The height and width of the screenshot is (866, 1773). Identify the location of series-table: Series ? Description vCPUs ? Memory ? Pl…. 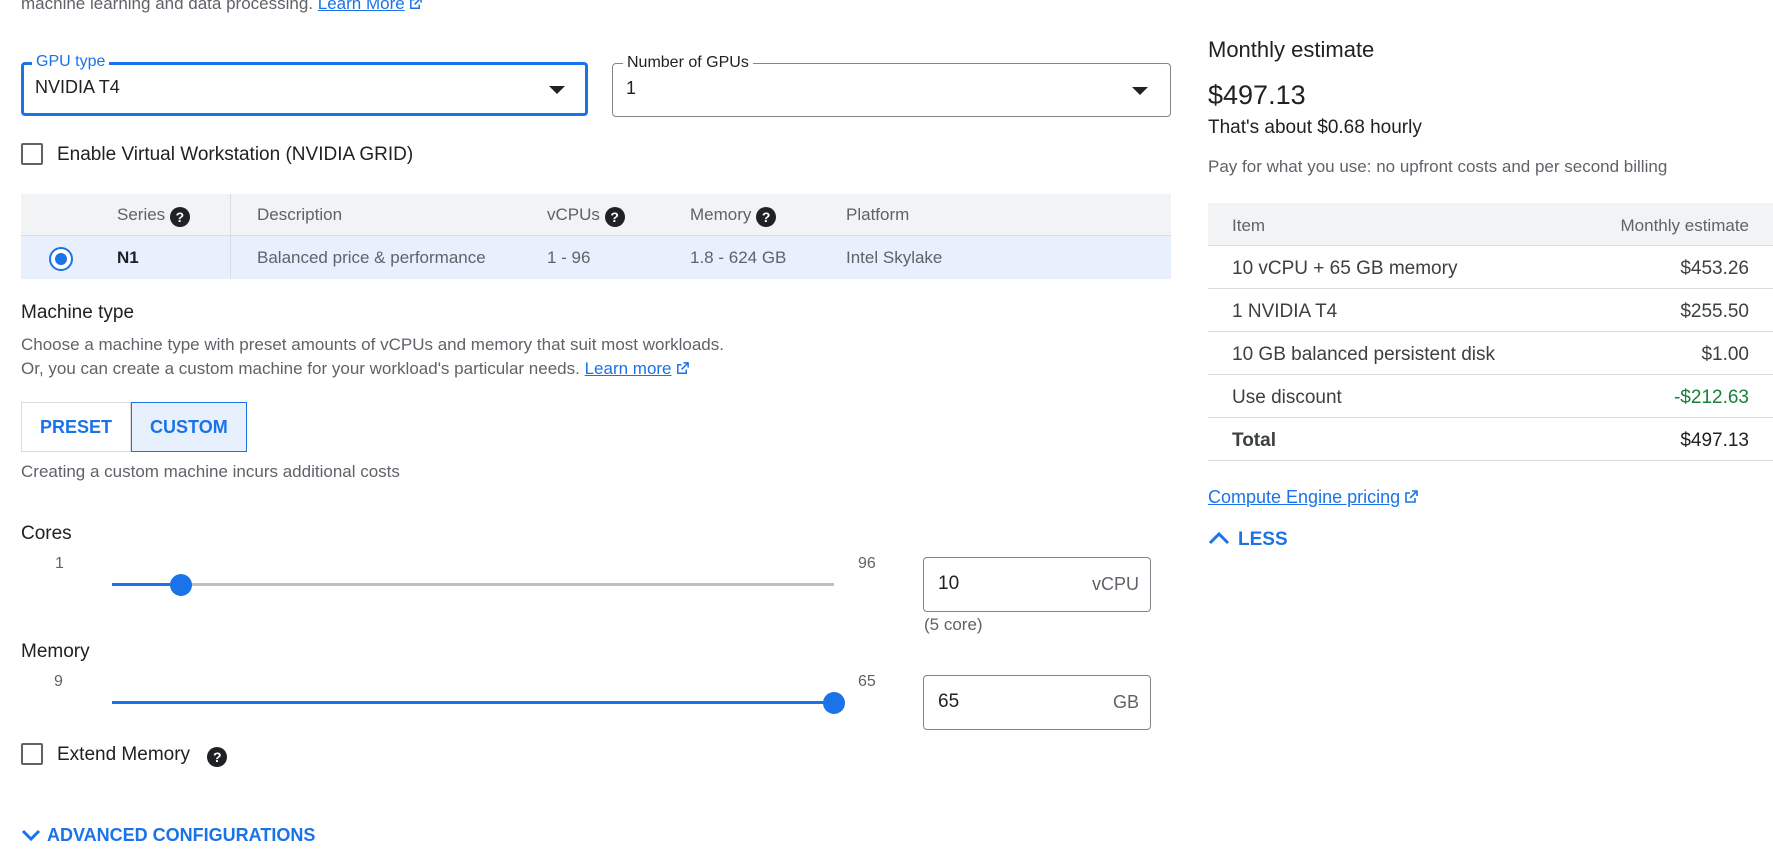
(596, 236).